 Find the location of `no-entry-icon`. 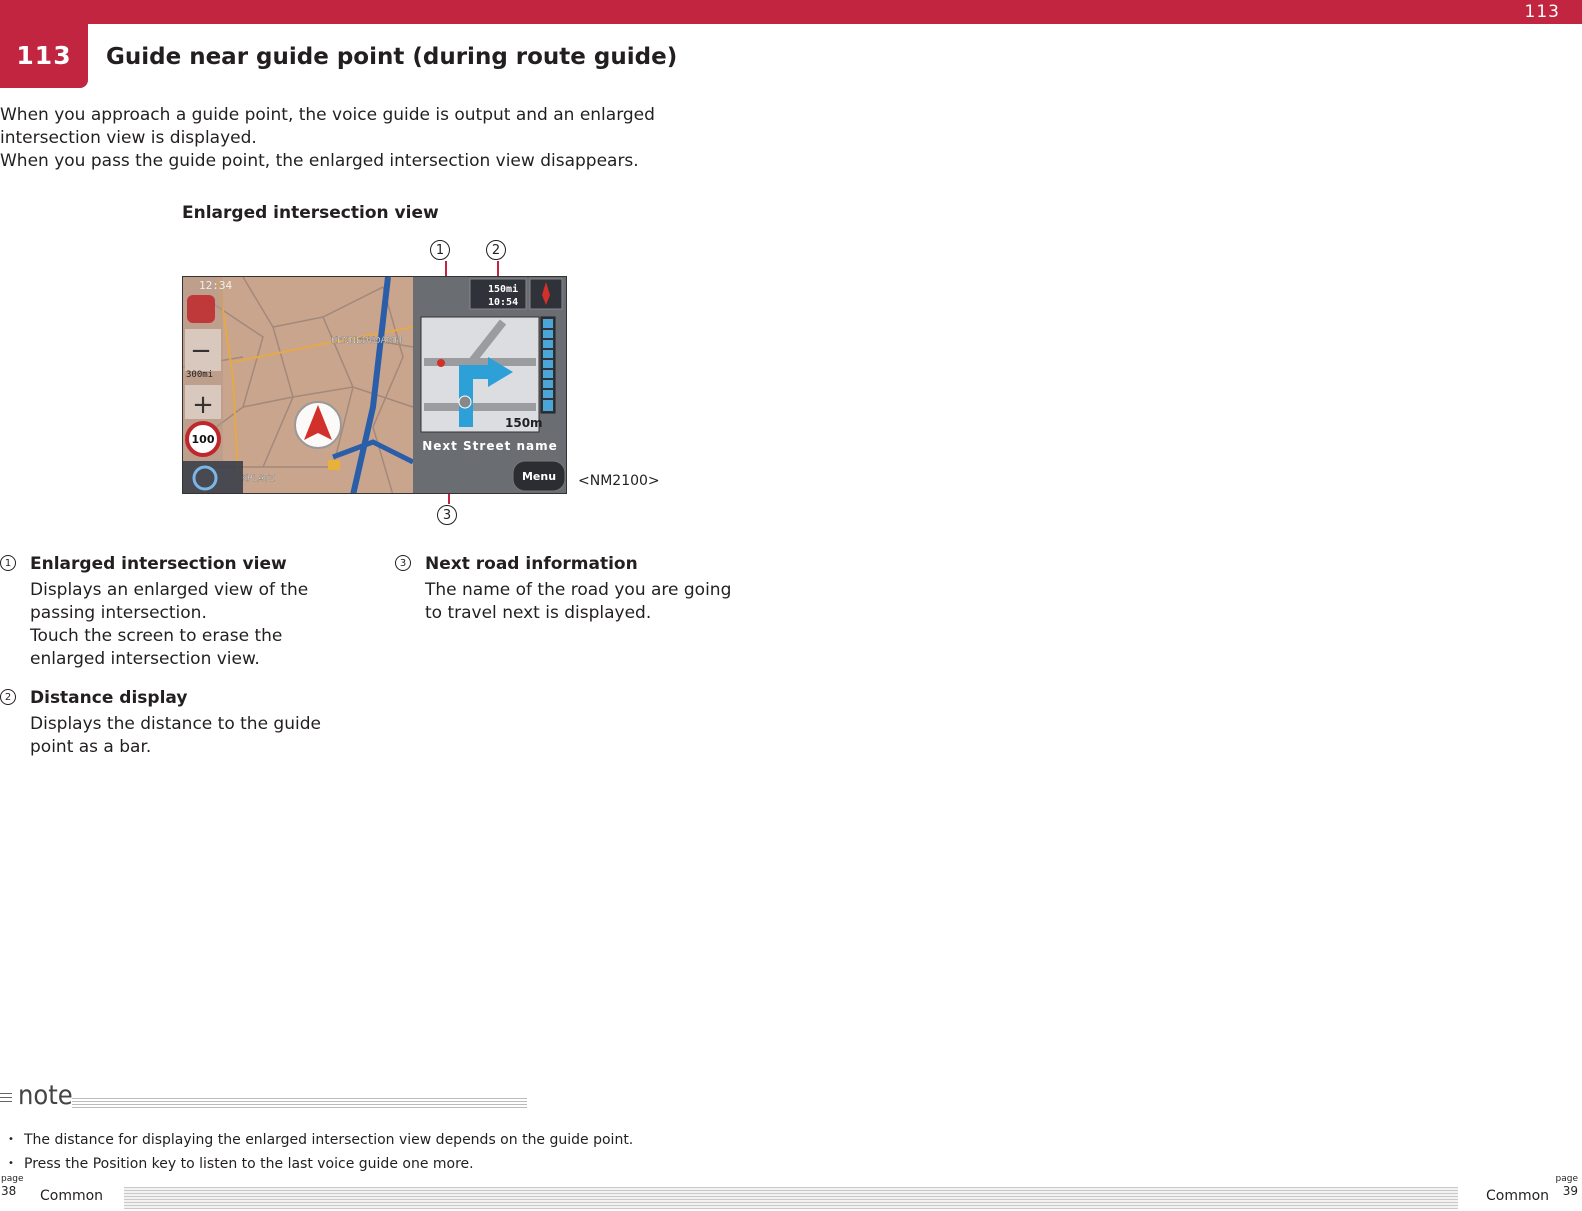

no-entry-icon is located at coordinates (441, 363).